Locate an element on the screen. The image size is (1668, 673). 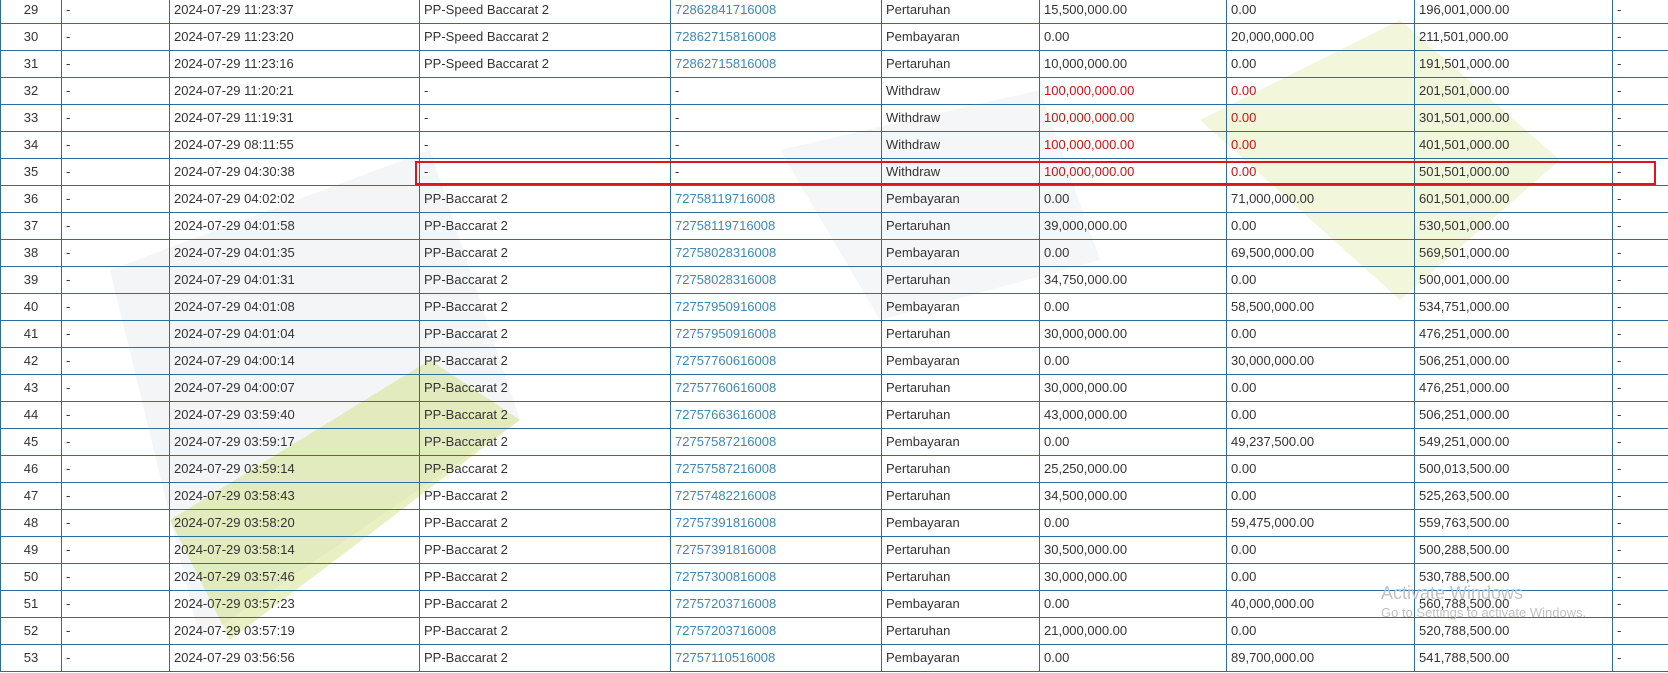
timestamp-cell: 2024-07-29 08:11:55 is located at coordinates (294, 145).